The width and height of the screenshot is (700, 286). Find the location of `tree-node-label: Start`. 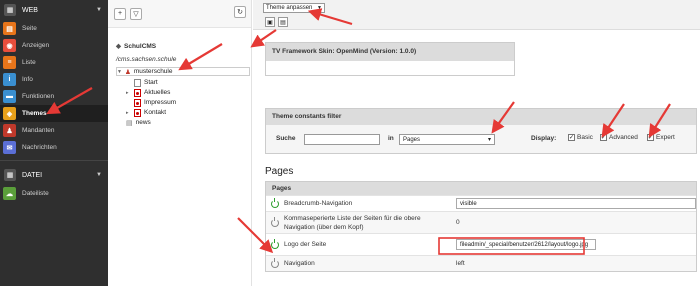

tree-node-label: Start is located at coordinates (151, 82).